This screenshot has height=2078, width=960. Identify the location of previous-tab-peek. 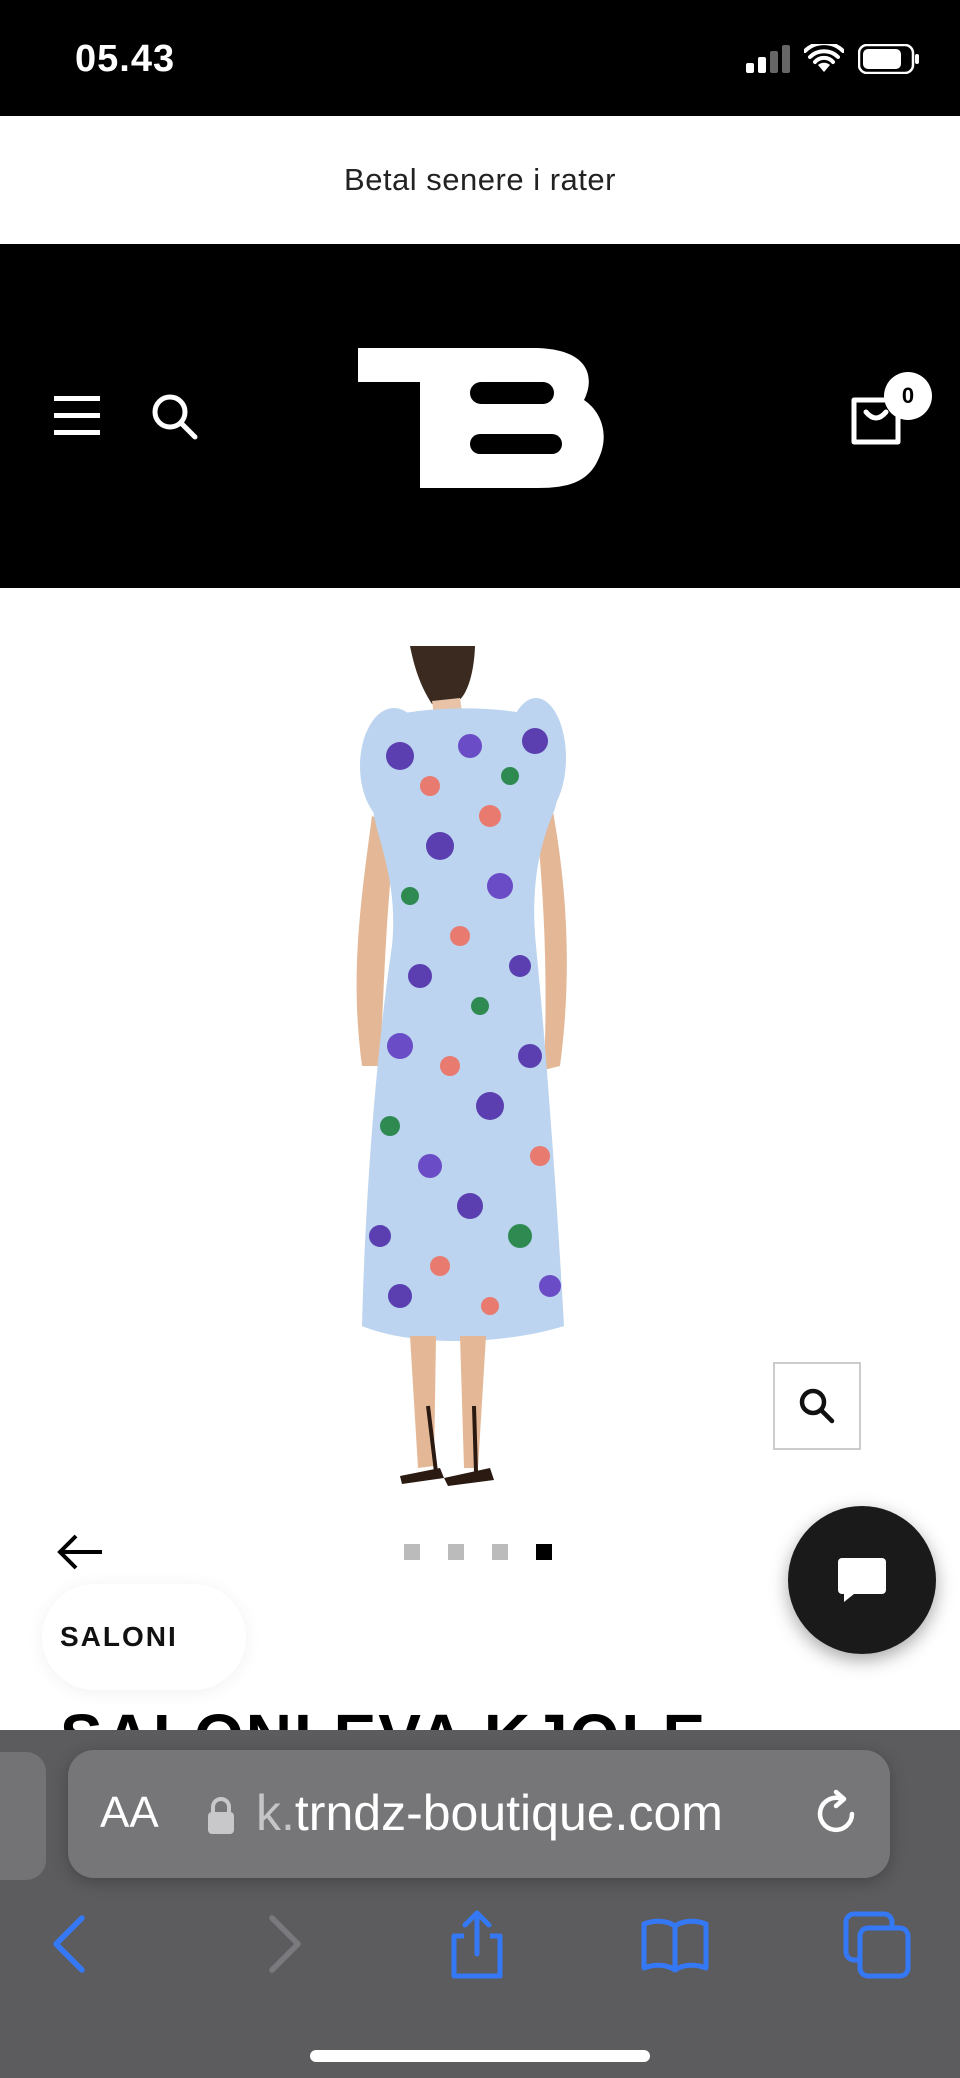
(23, 1816).